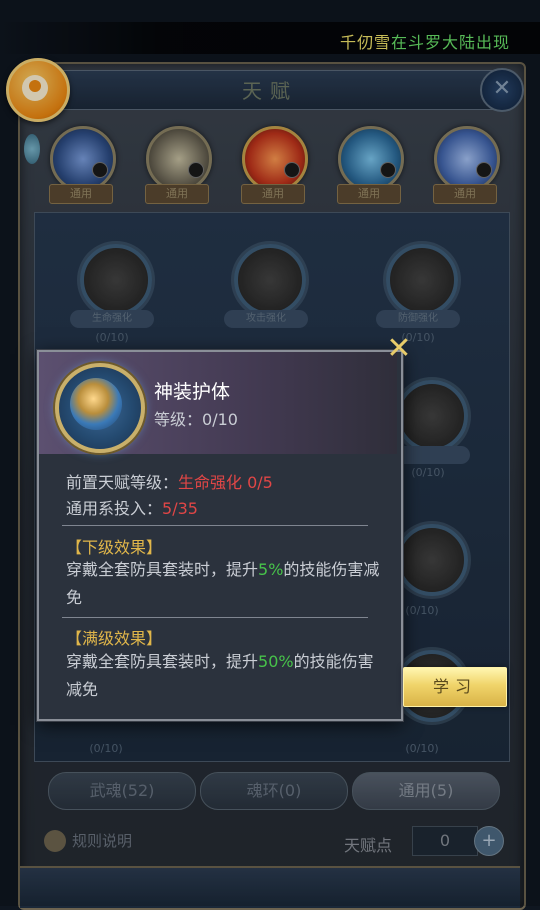 Image resolution: width=540 pixels, height=910 pixels. What do you see at coordinates (399, 349) in the screenshot?
I see `popup-close-button: ✕` at bounding box center [399, 349].